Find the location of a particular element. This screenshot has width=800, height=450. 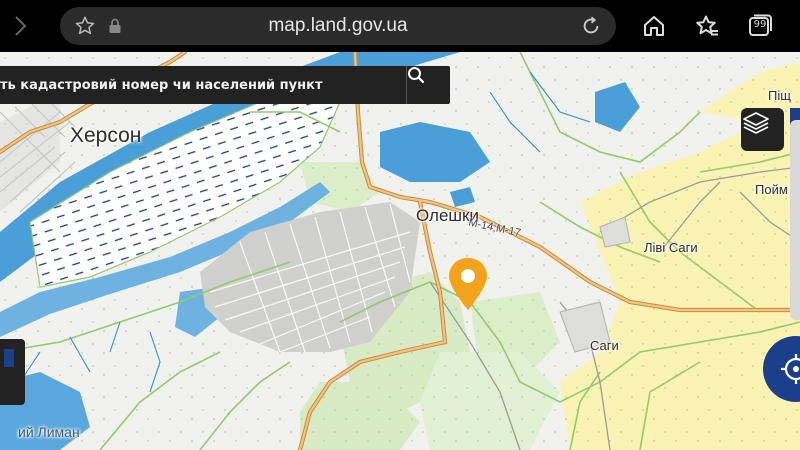

locate-button is located at coordinates (781, 369).